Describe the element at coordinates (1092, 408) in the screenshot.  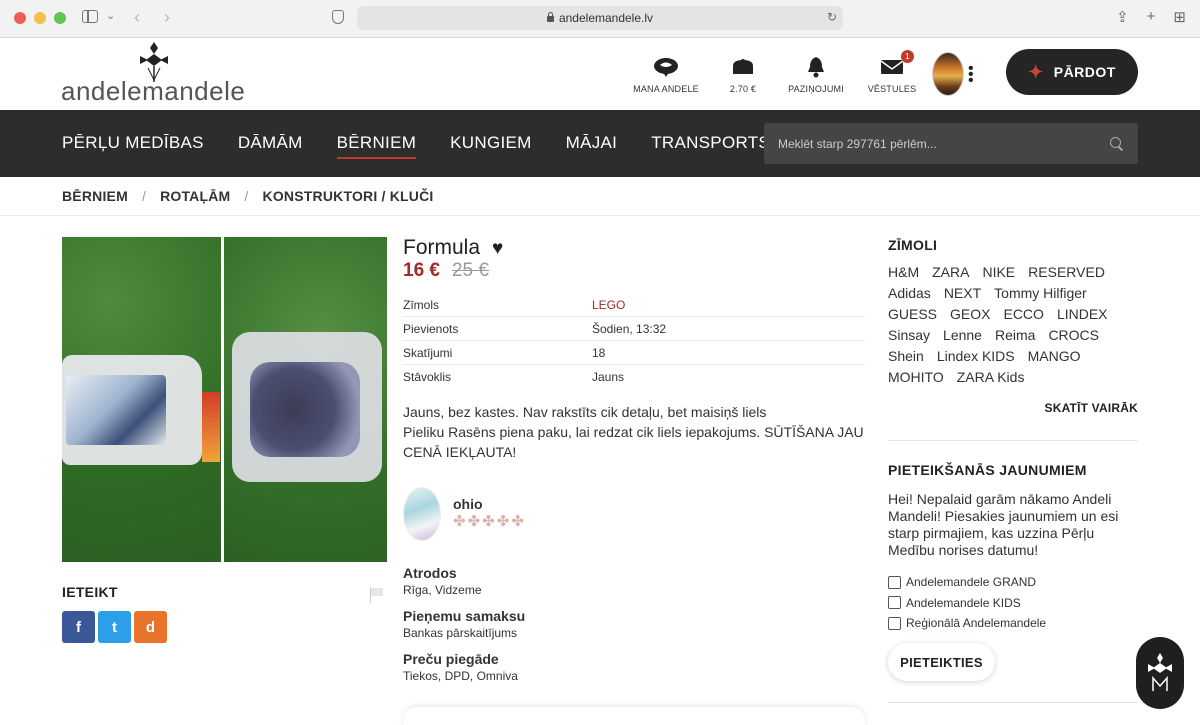
I see `see-more-brands-link: SKATĪT VAIRĀK` at that location.